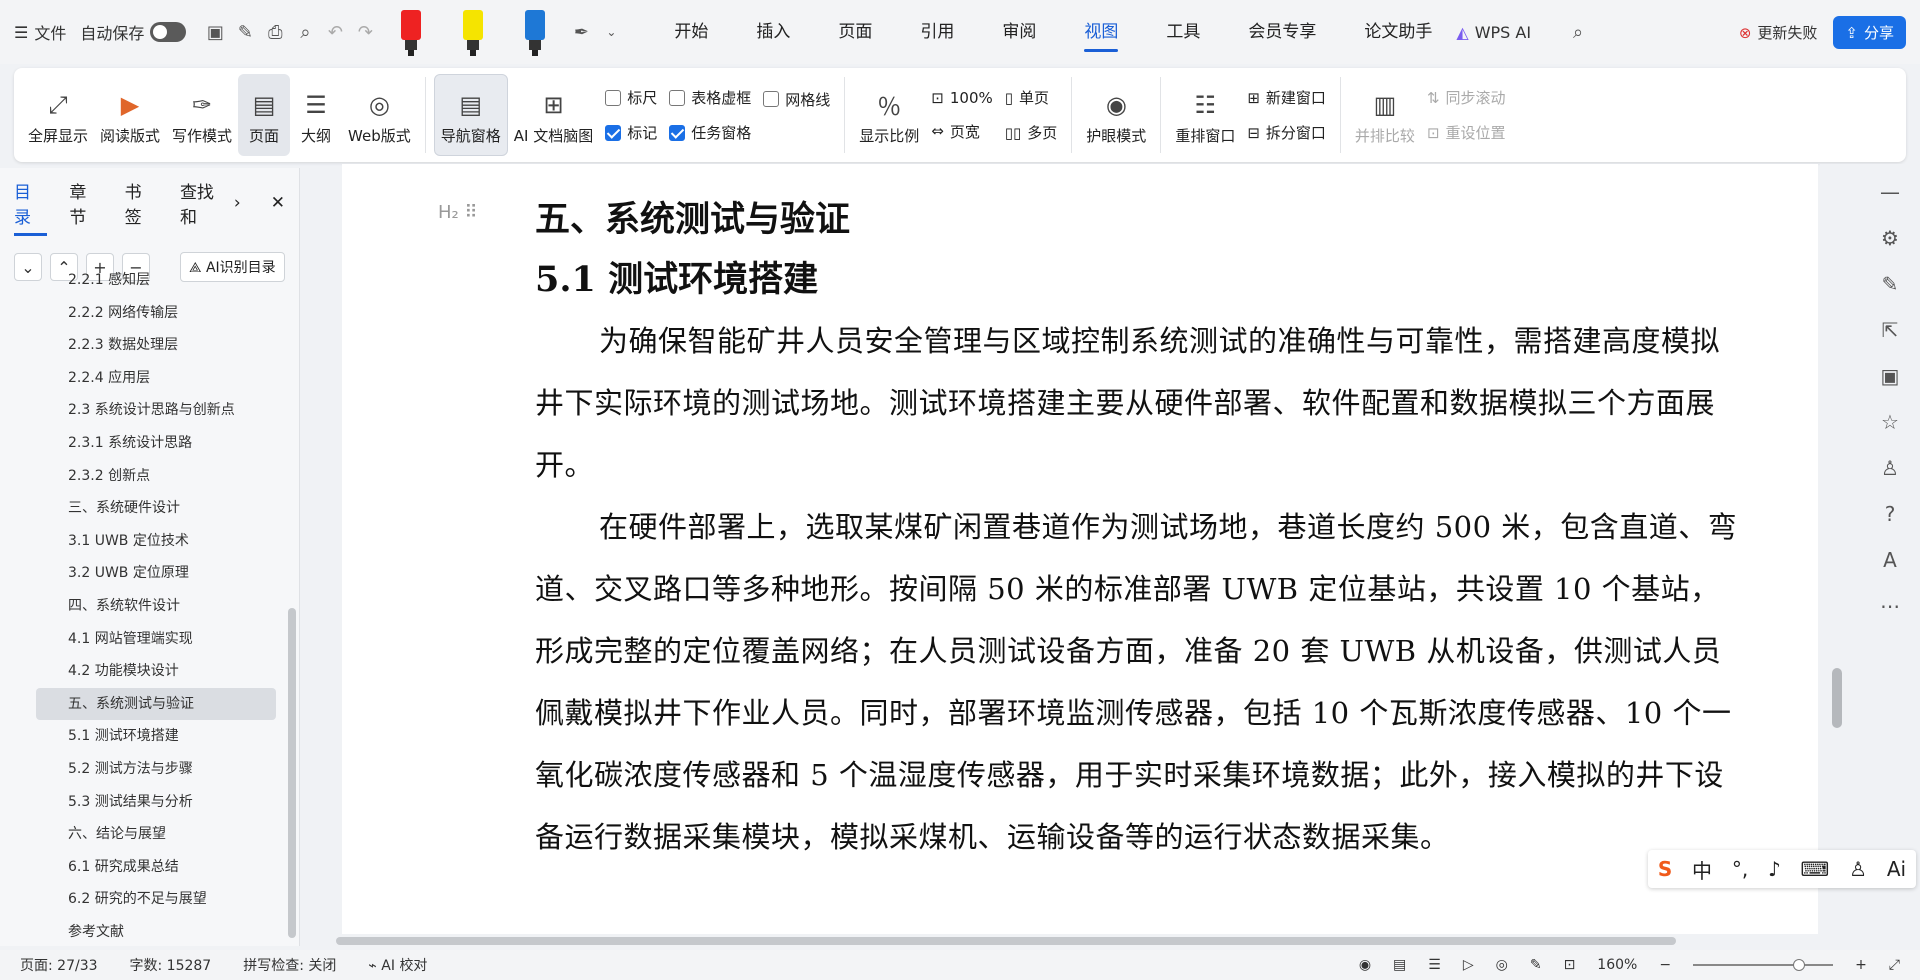 The image size is (1920, 980). Describe the element at coordinates (1398, 32) in the screenshot. I see `menu-thesis: 论文助手` at that location.